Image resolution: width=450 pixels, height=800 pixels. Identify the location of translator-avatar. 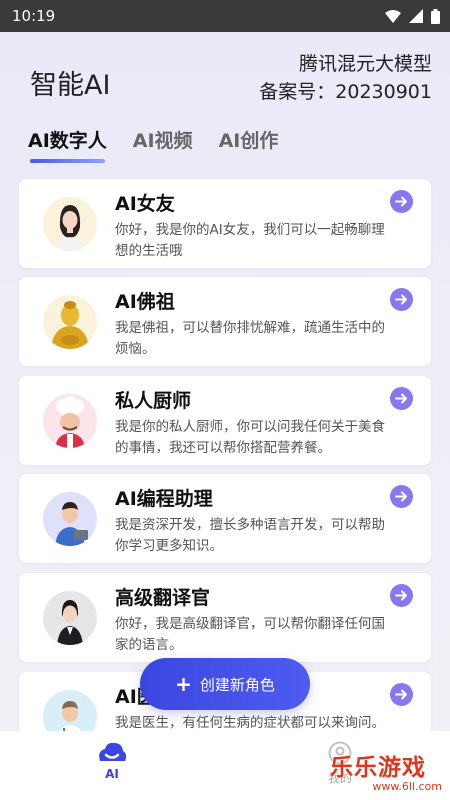
(70, 618).